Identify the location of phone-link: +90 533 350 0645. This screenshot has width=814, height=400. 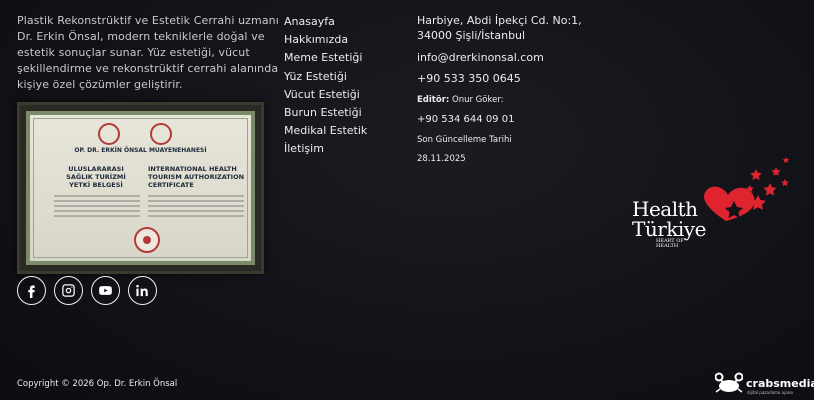
(517, 78).